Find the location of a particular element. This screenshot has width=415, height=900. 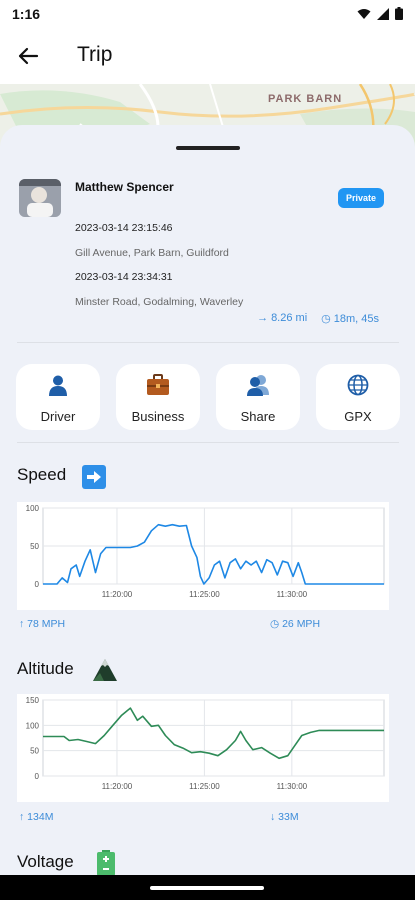

altitude-y-tick-label: 0 is located at coordinates (37, 776).